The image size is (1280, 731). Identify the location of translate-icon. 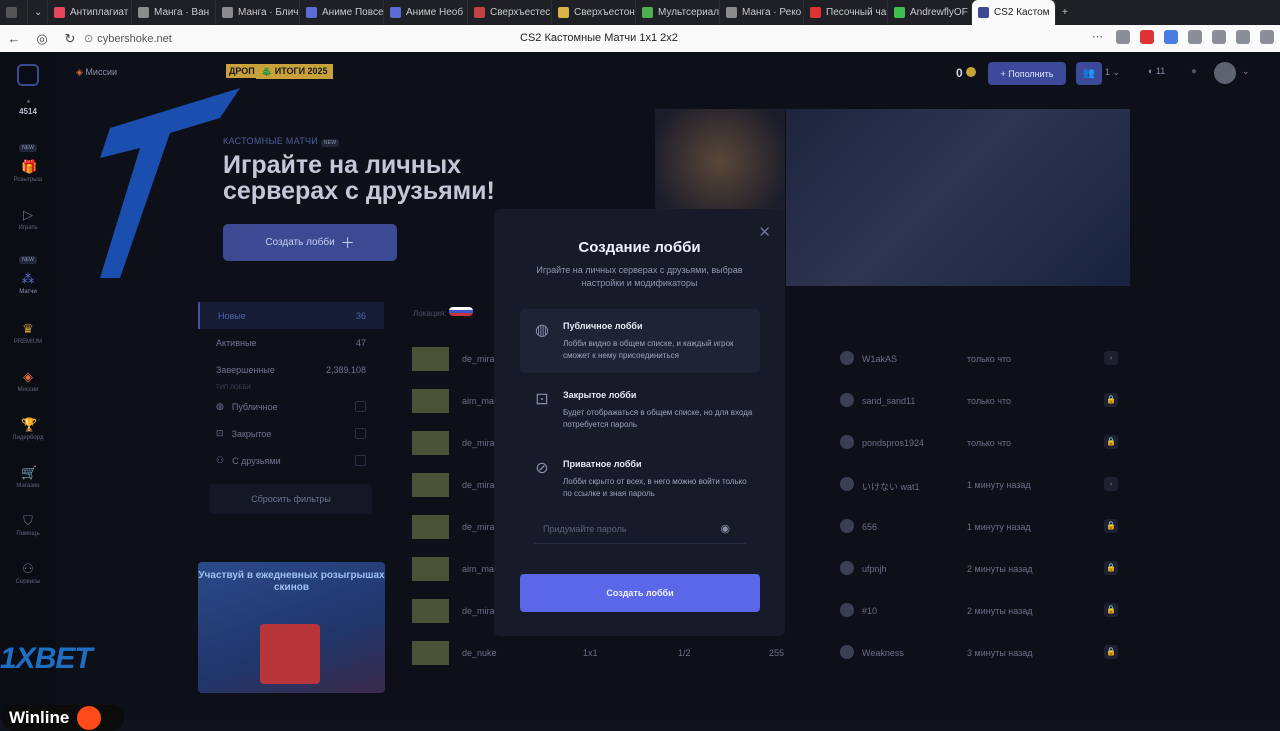
(1171, 37).